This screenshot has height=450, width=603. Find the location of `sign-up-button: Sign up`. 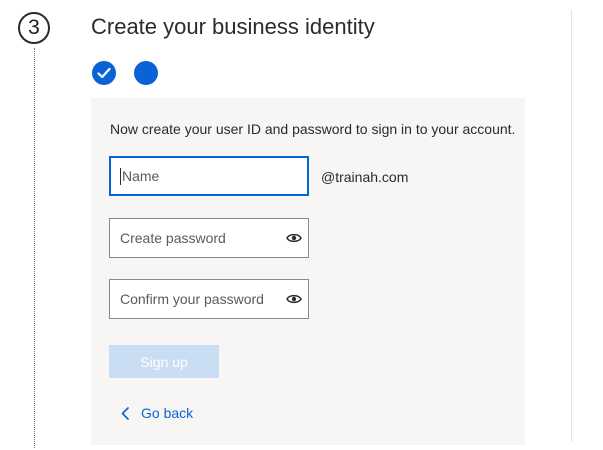

sign-up-button: Sign up is located at coordinates (164, 361).